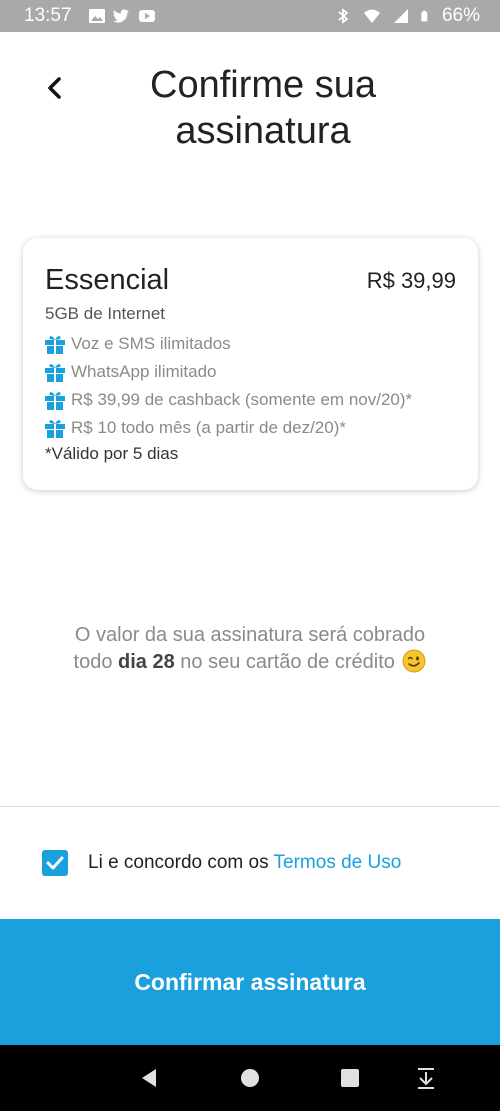  What do you see at coordinates (107, 280) in the screenshot?
I see `plan-name: Essencial` at bounding box center [107, 280].